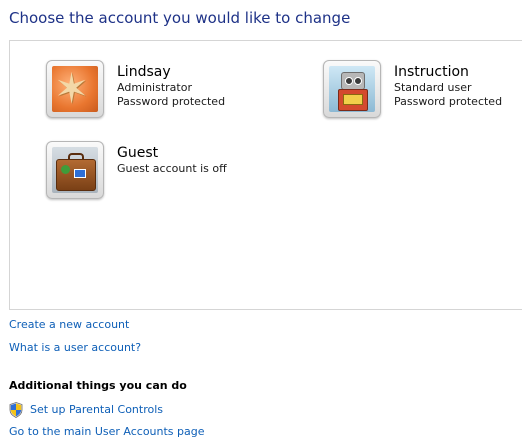 This screenshot has height=438, width=522. Describe the element at coordinates (138, 153) in the screenshot. I see `account-name: Guest` at that location.